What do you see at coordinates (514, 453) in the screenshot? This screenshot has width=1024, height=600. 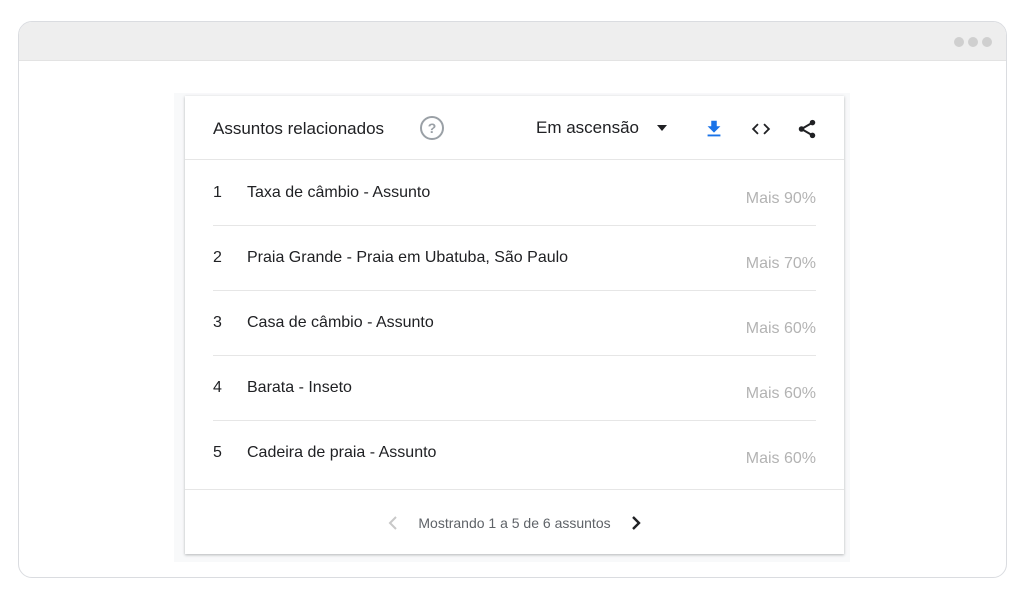 I see `topic-row: 5 Cadeira de praia - Assunto Mais 60%` at bounding box center [514, 453].